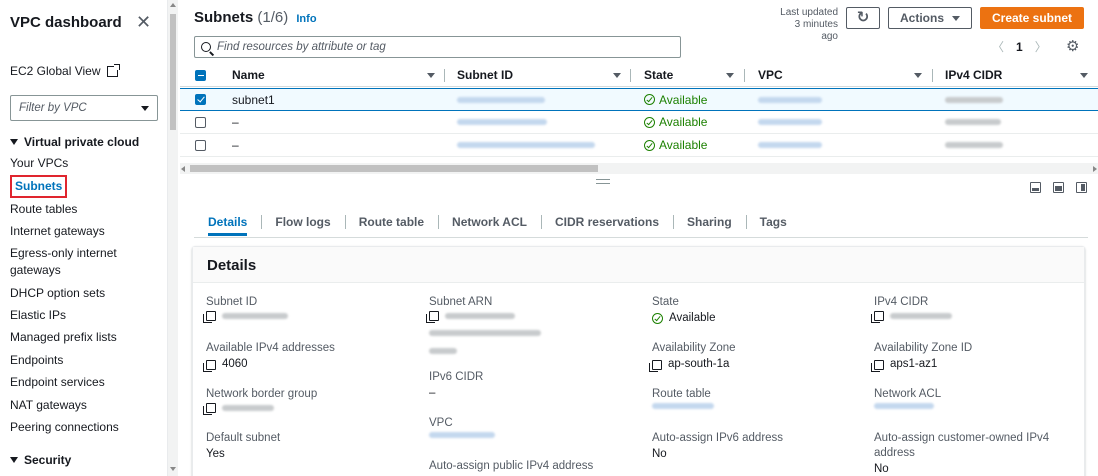 This screenshot has width=1098, height=476. What do you see at coordinates (863, 18) in the screenshot?
I see `refresh-button: ↻` at bounding box center [863, 18].